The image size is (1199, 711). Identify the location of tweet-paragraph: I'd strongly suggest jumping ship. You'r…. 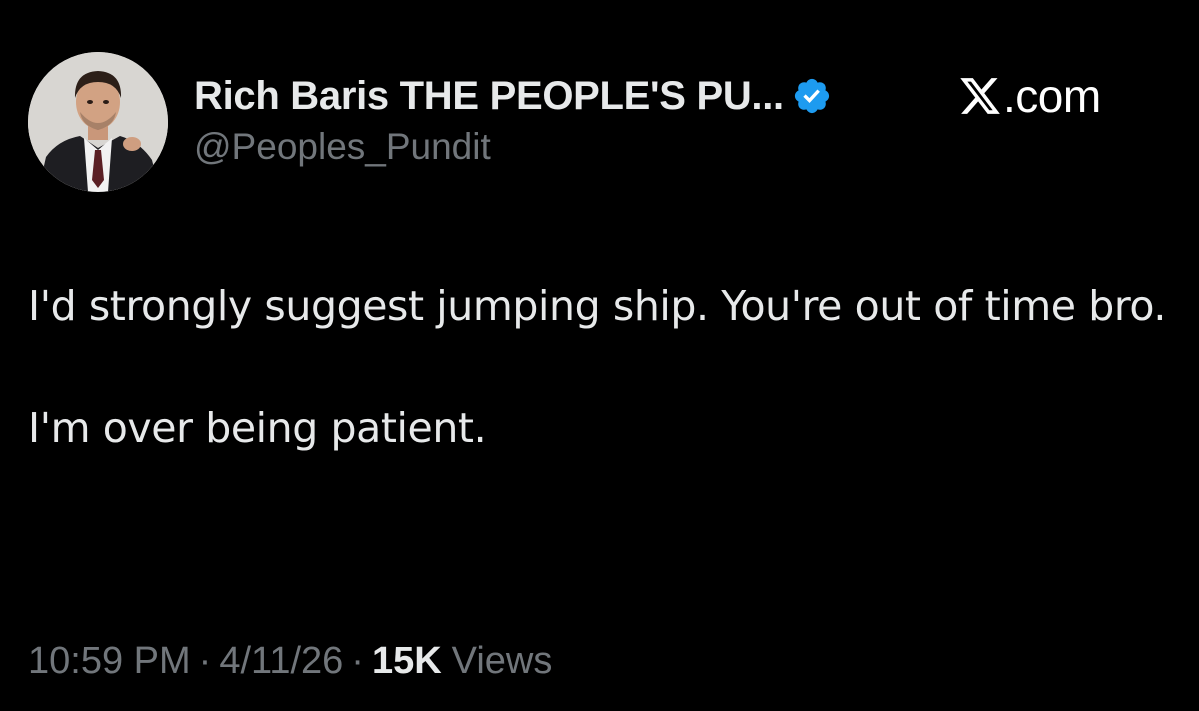
(597, 306).